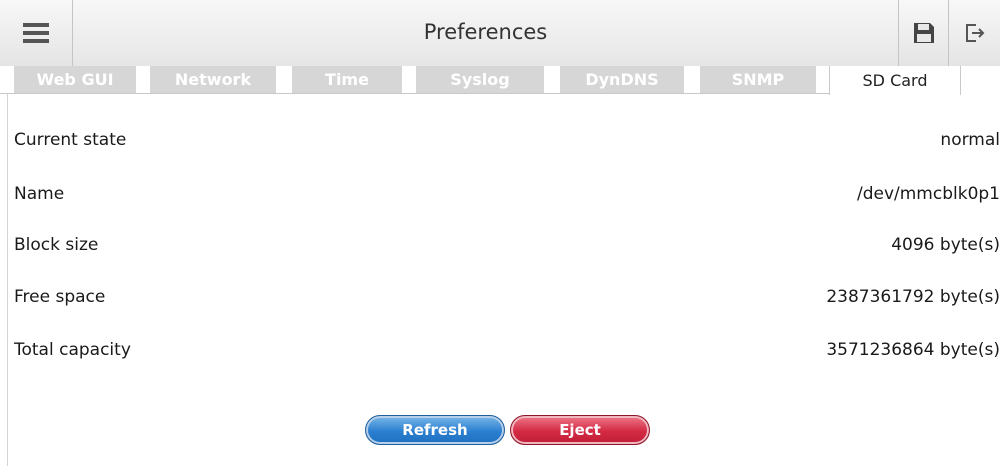  Describe the element at coordinates (480, 79) in the screenshot. I see `tab-syslog: Syslog` at that location.